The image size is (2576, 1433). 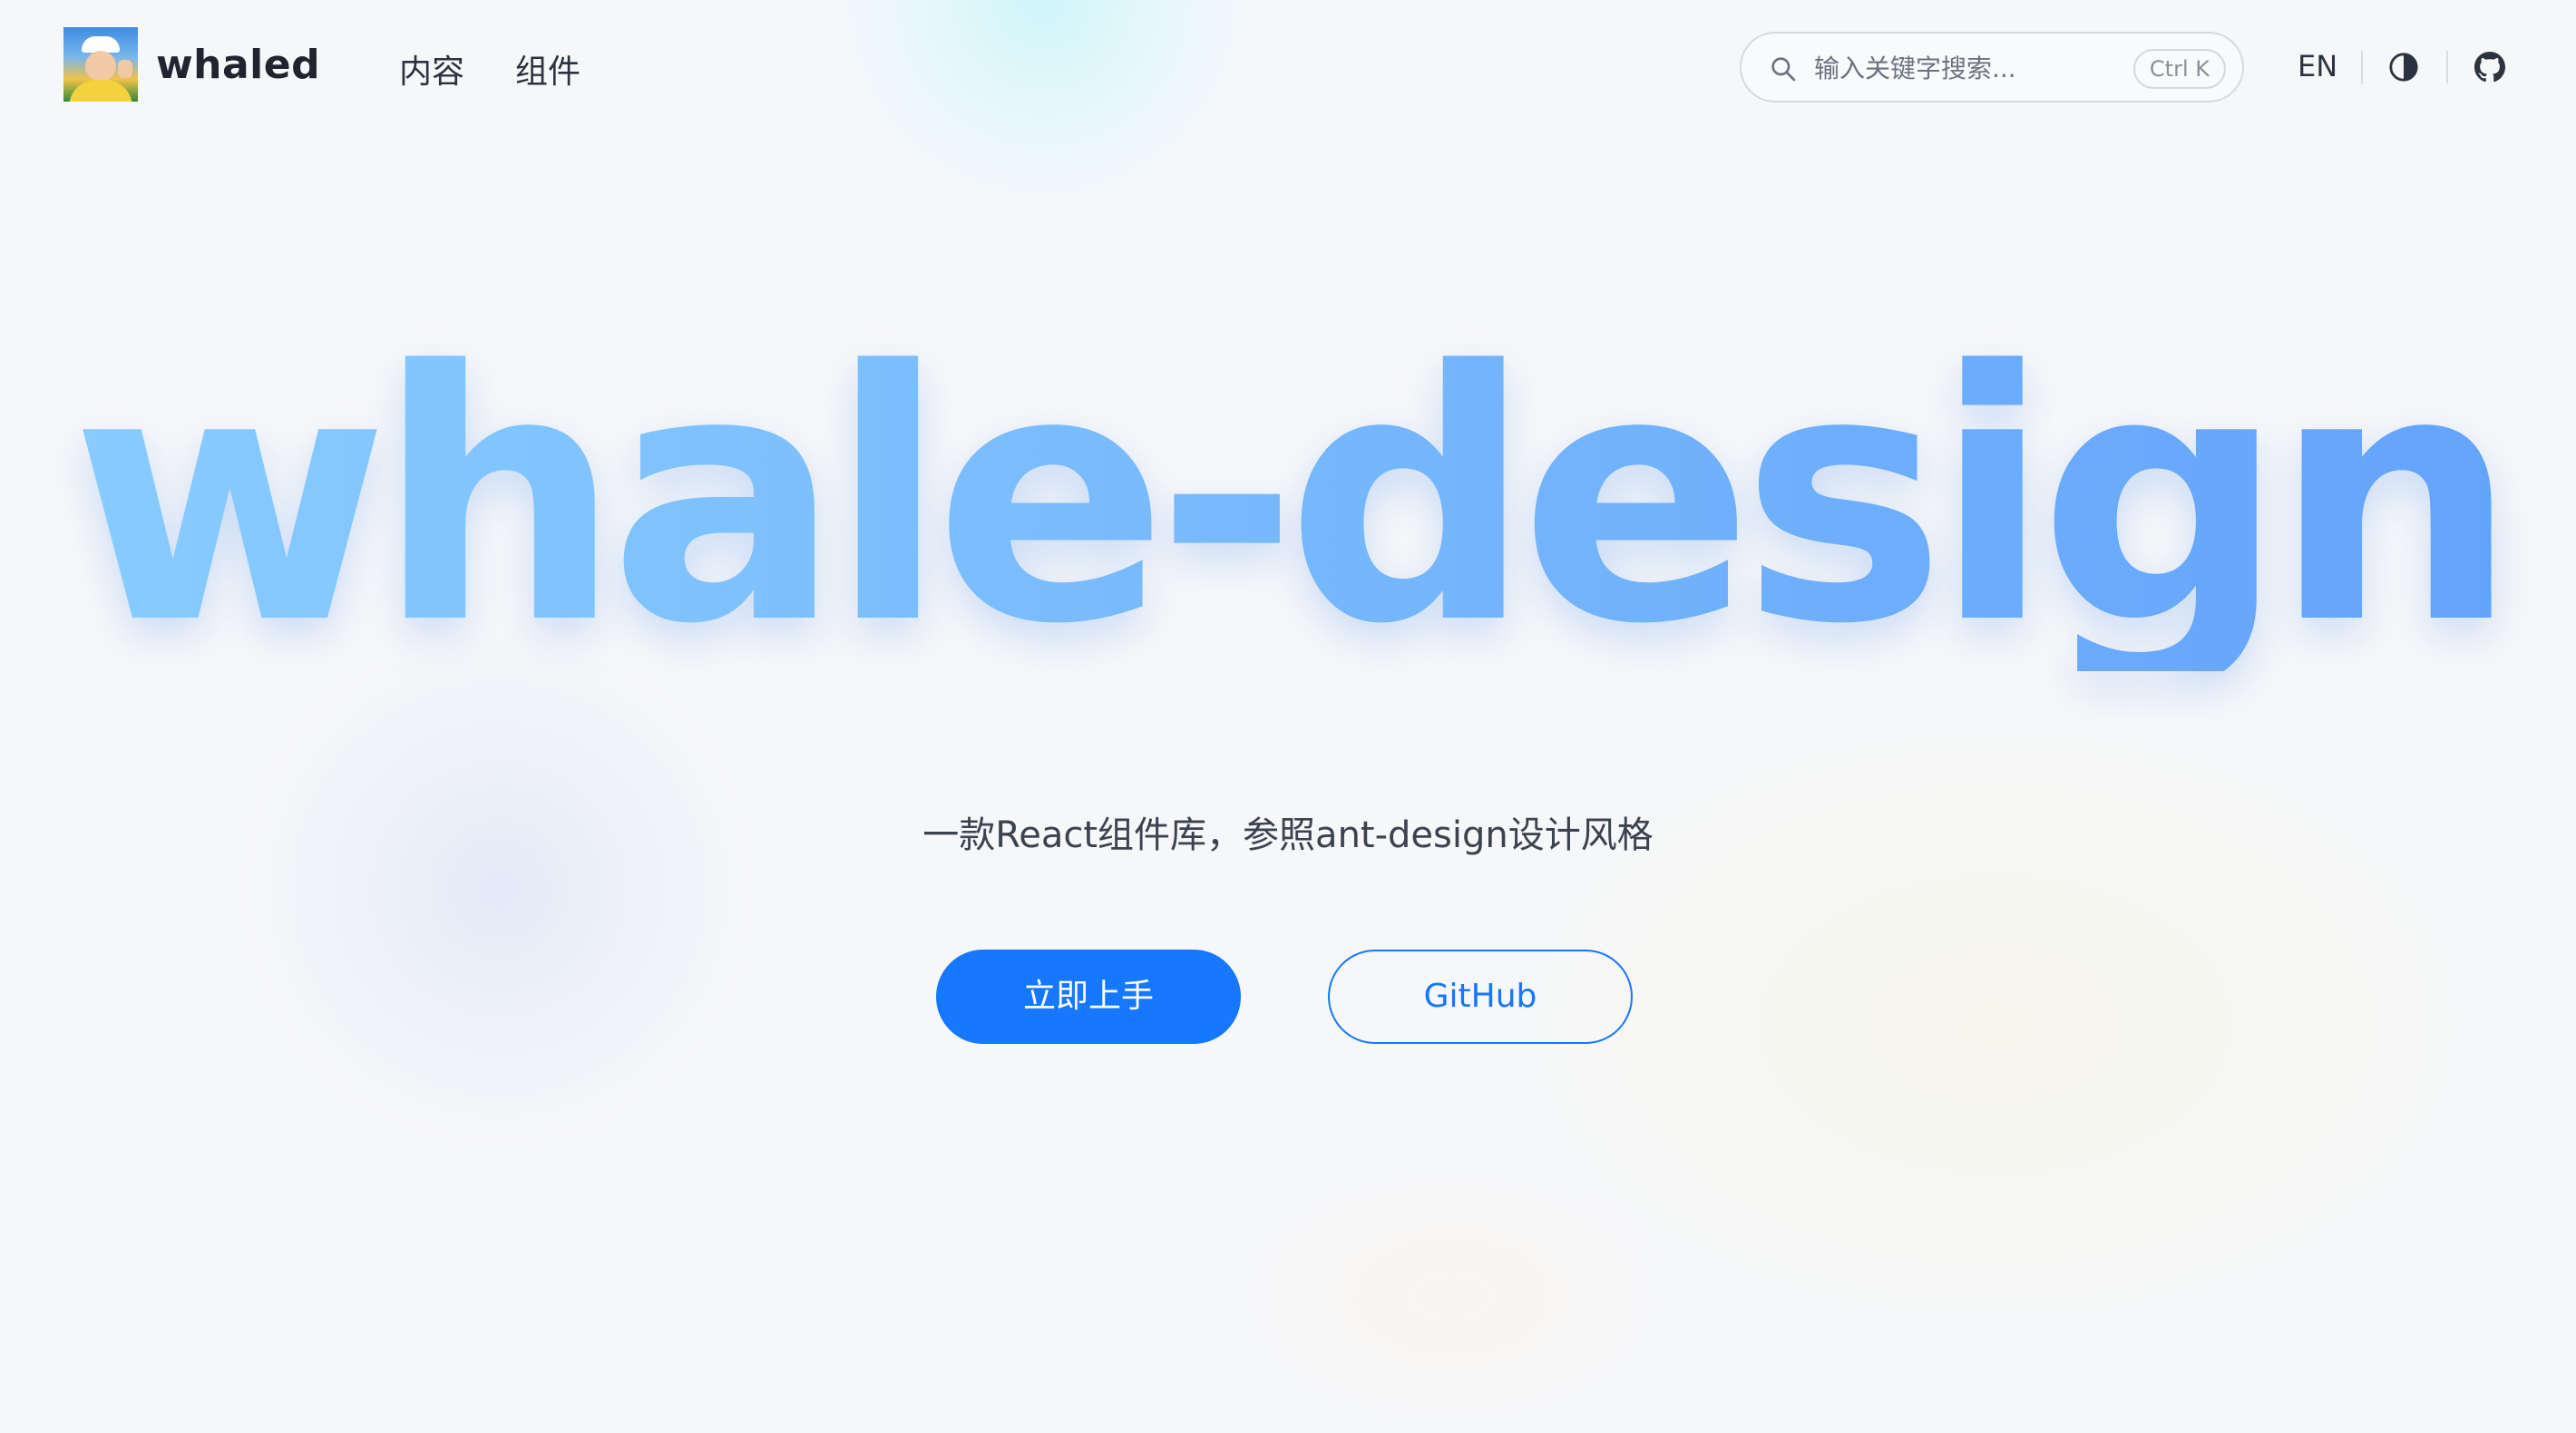 I want to click on brand-logo: whaled, so click(x=191, y=64).